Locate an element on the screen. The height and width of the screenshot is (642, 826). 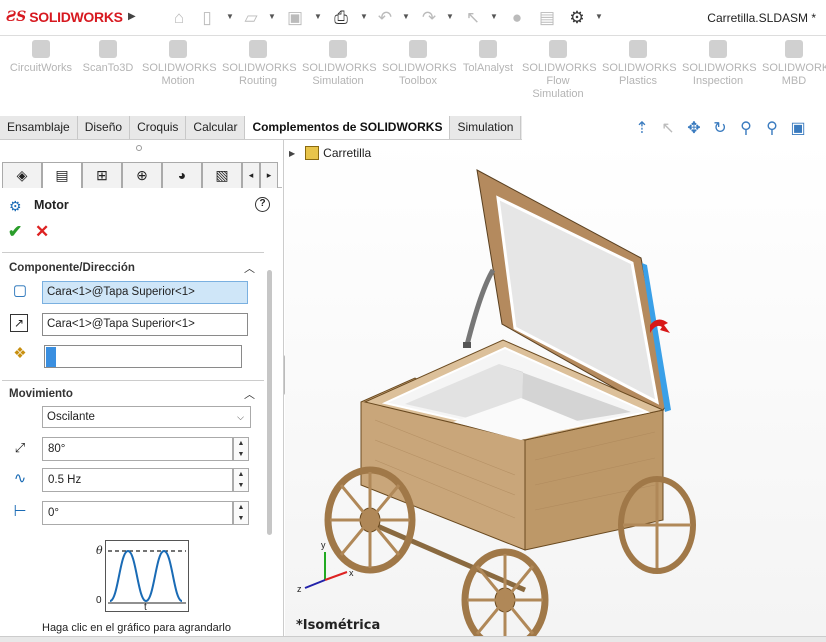
view-orientation-icon: ⇡ is located at coordinates (642, 129).